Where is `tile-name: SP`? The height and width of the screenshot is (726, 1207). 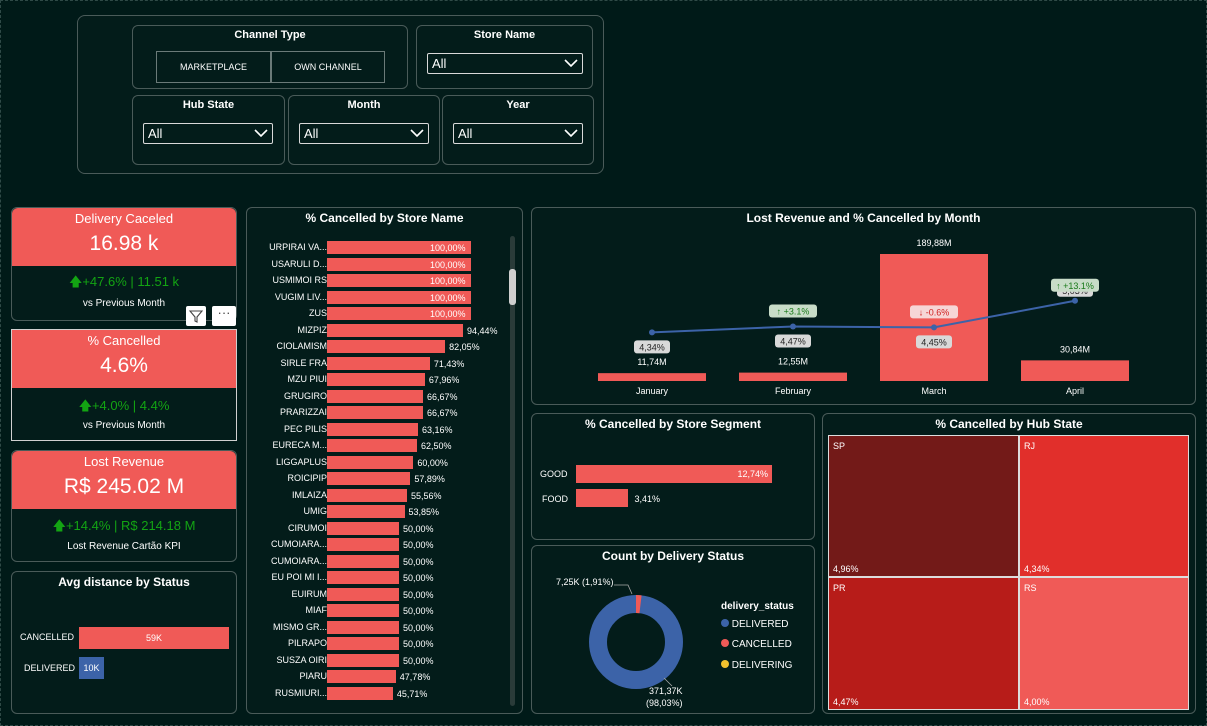 tile-name: SP is located at coordinates (839, 446).